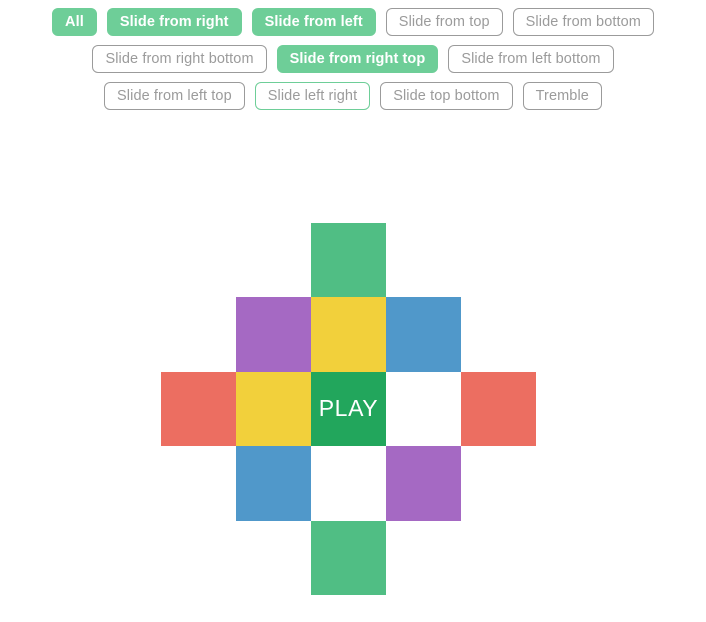 This screenshot has height=622, width=706. I want to click on tile-r4-c4, so click(423, 483).